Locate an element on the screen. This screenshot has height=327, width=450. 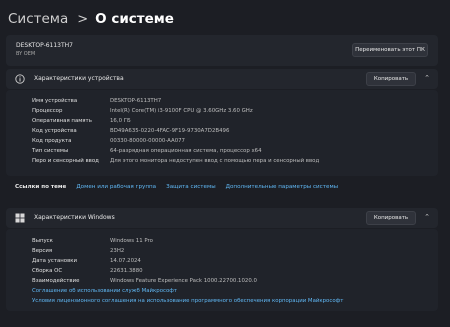
spec-label: Имя устройства is located at coordinates (55, 101).